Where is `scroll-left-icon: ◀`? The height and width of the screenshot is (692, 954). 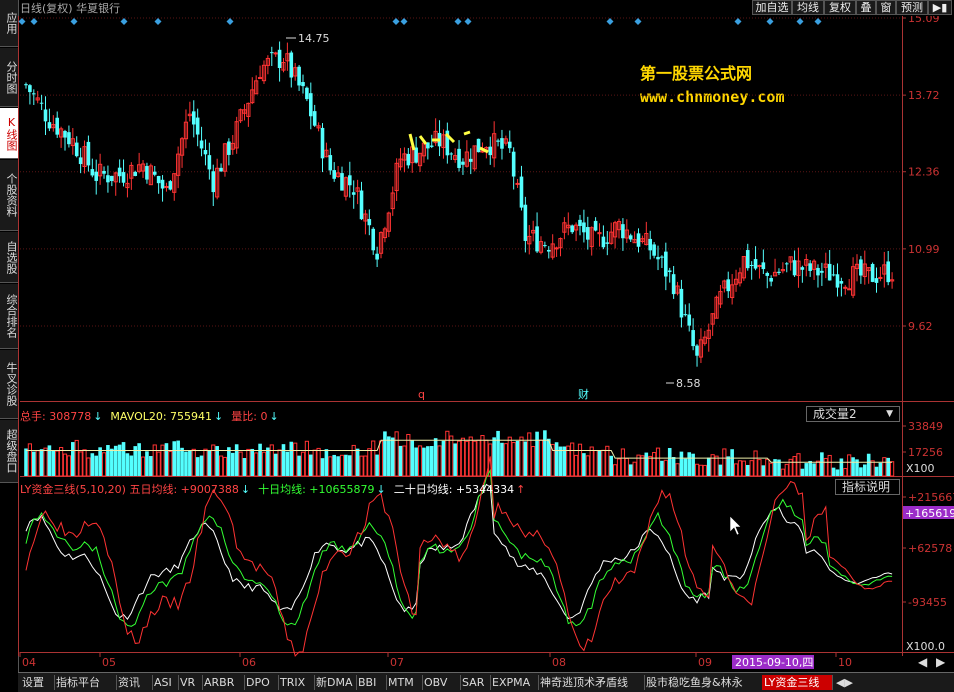 scroll-left-icon: ◀ is located at coordinates (923, 662).